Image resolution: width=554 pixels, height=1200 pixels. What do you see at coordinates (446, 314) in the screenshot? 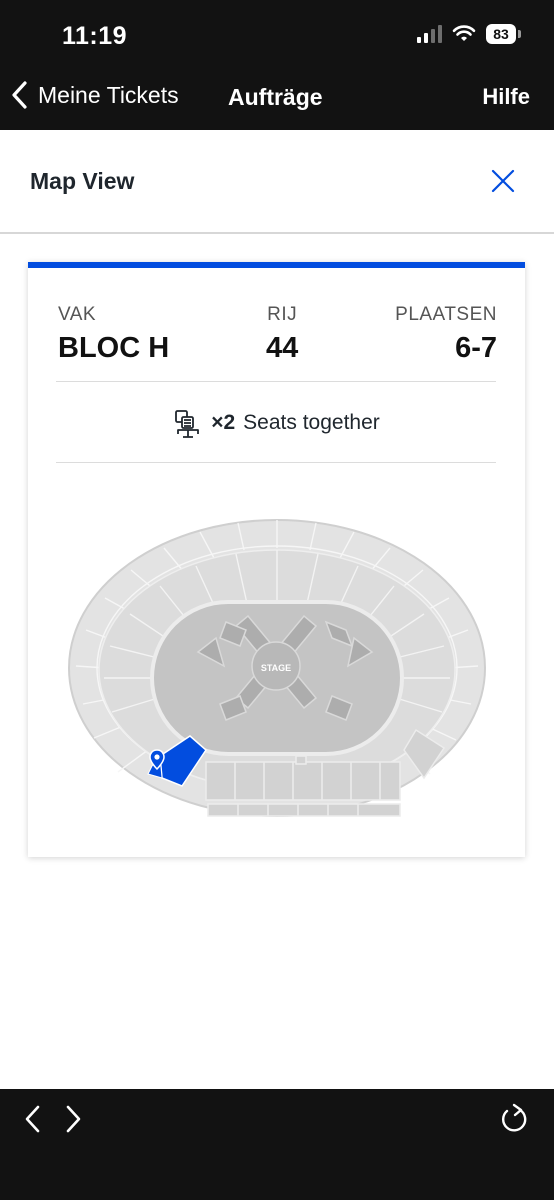
I see `seats-label: PLAATSEN` at bounding box center [446, 314].